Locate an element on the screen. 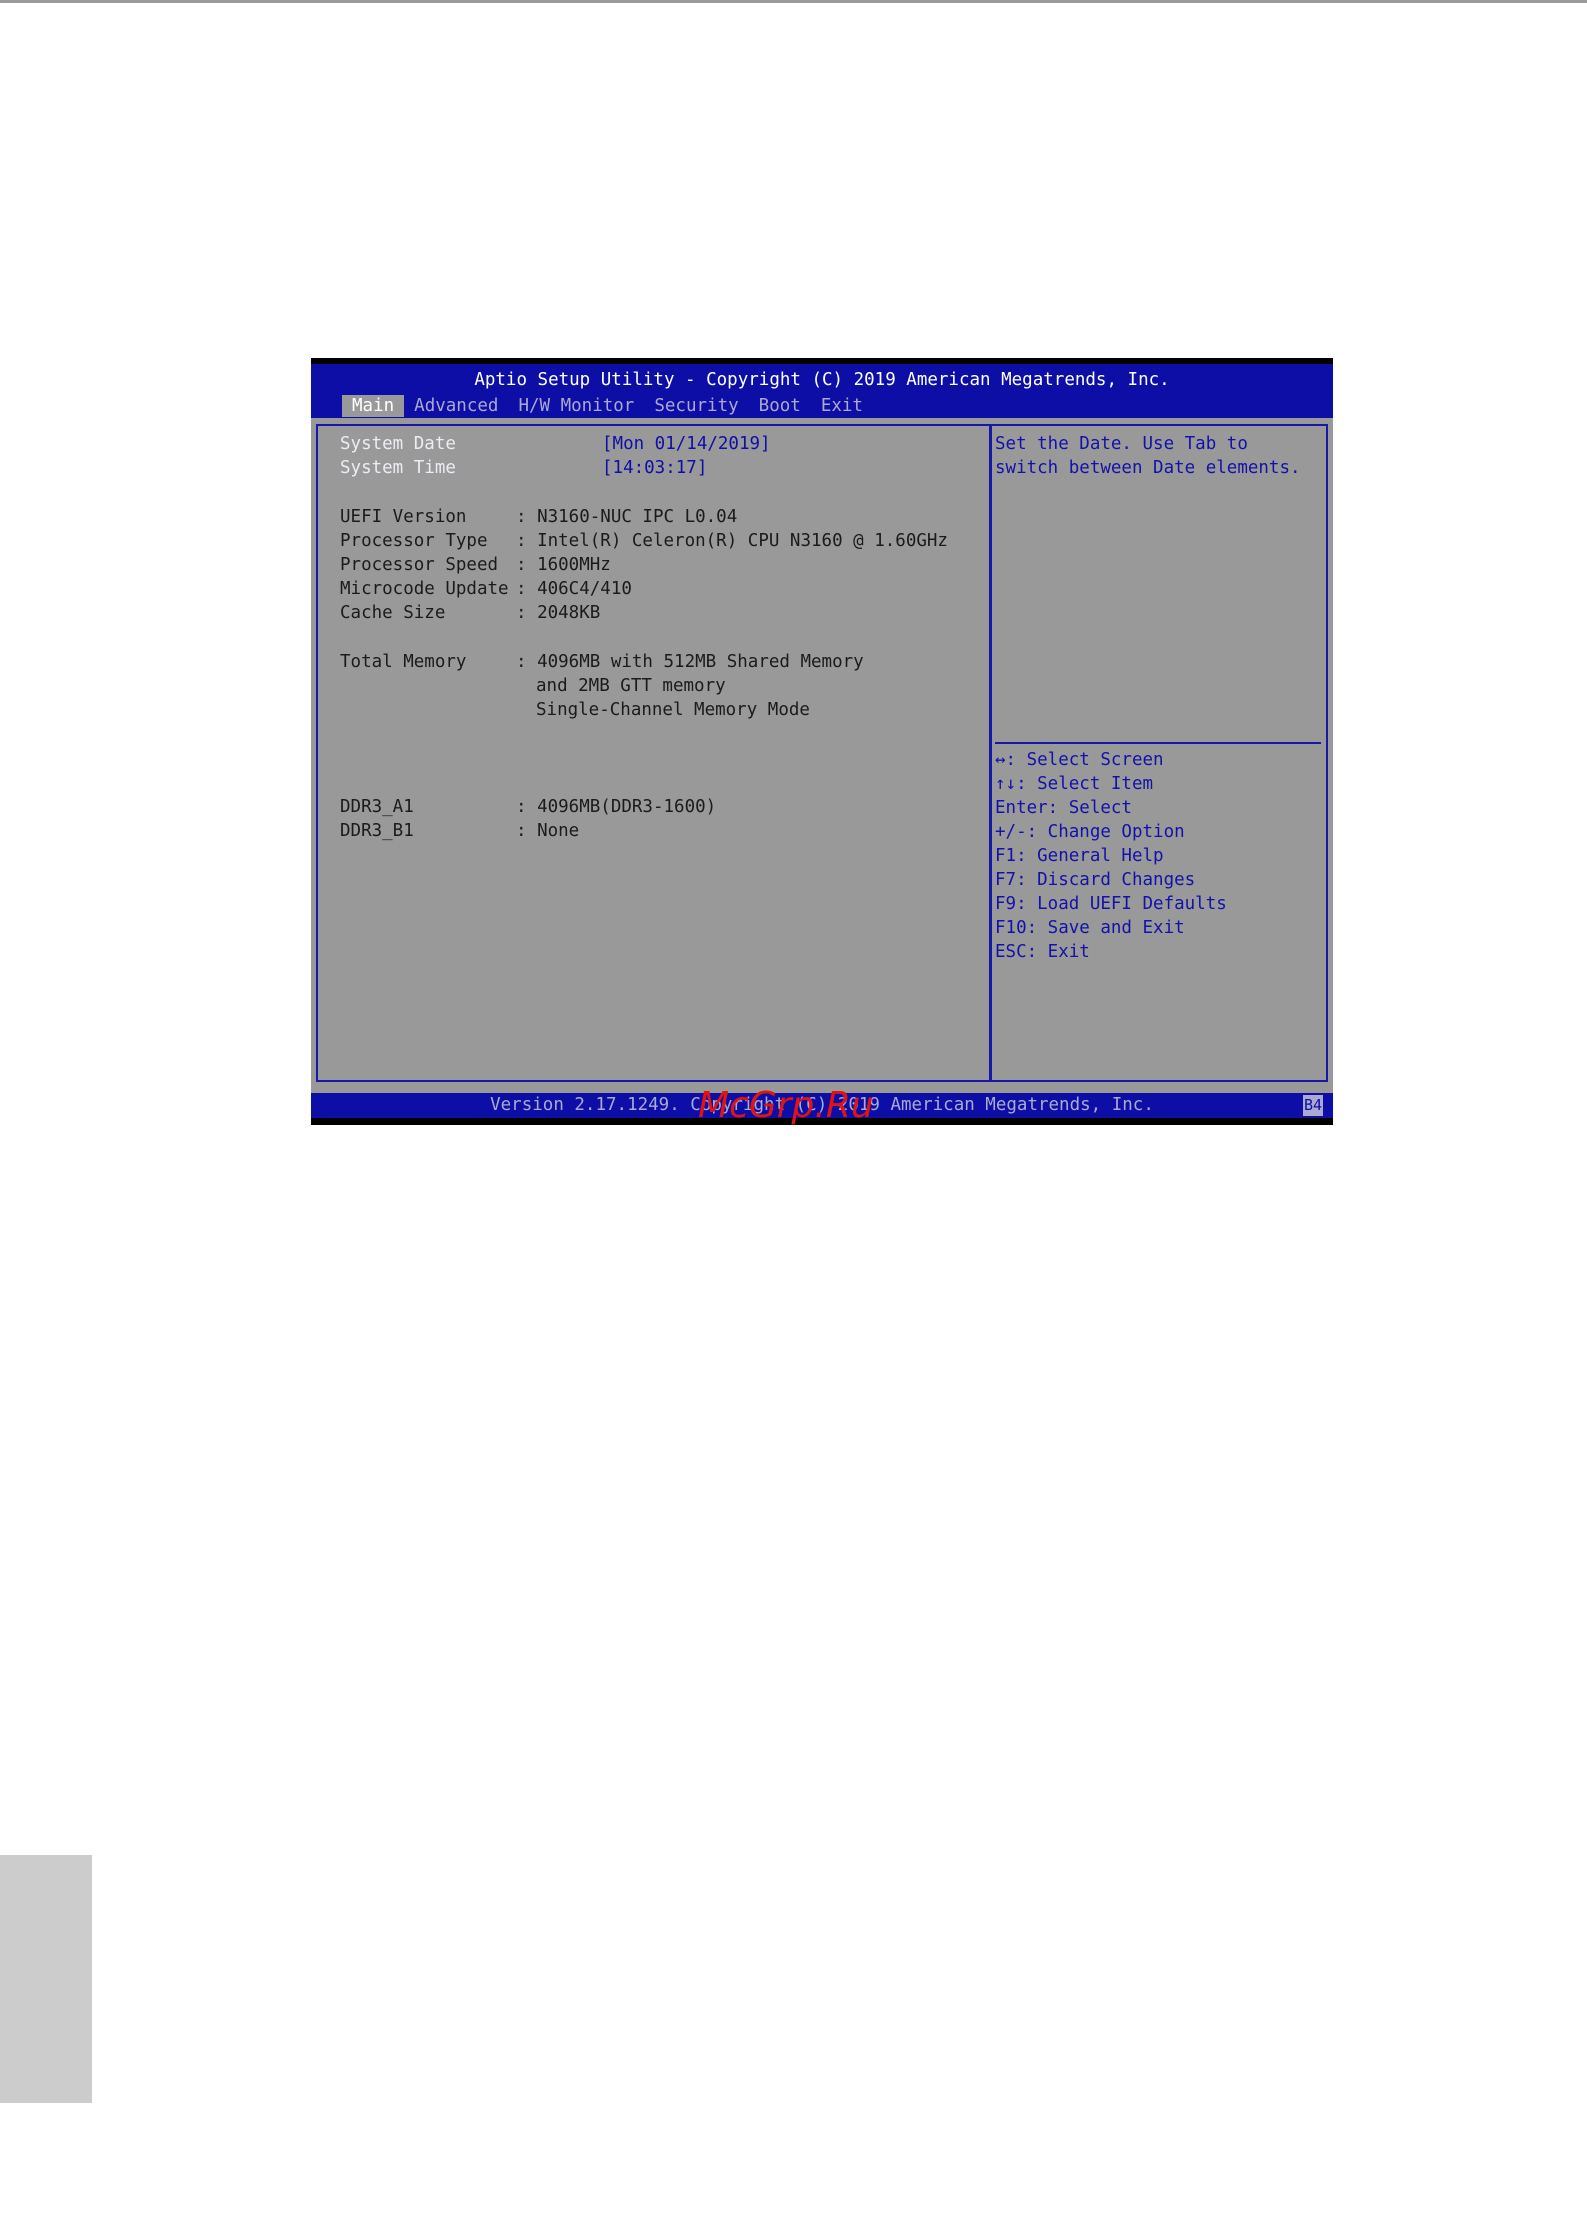 The height and width of the screenshot is (2214, 1587). help-description-line: switch between Date elements. is located at coordinates (1148, 468).